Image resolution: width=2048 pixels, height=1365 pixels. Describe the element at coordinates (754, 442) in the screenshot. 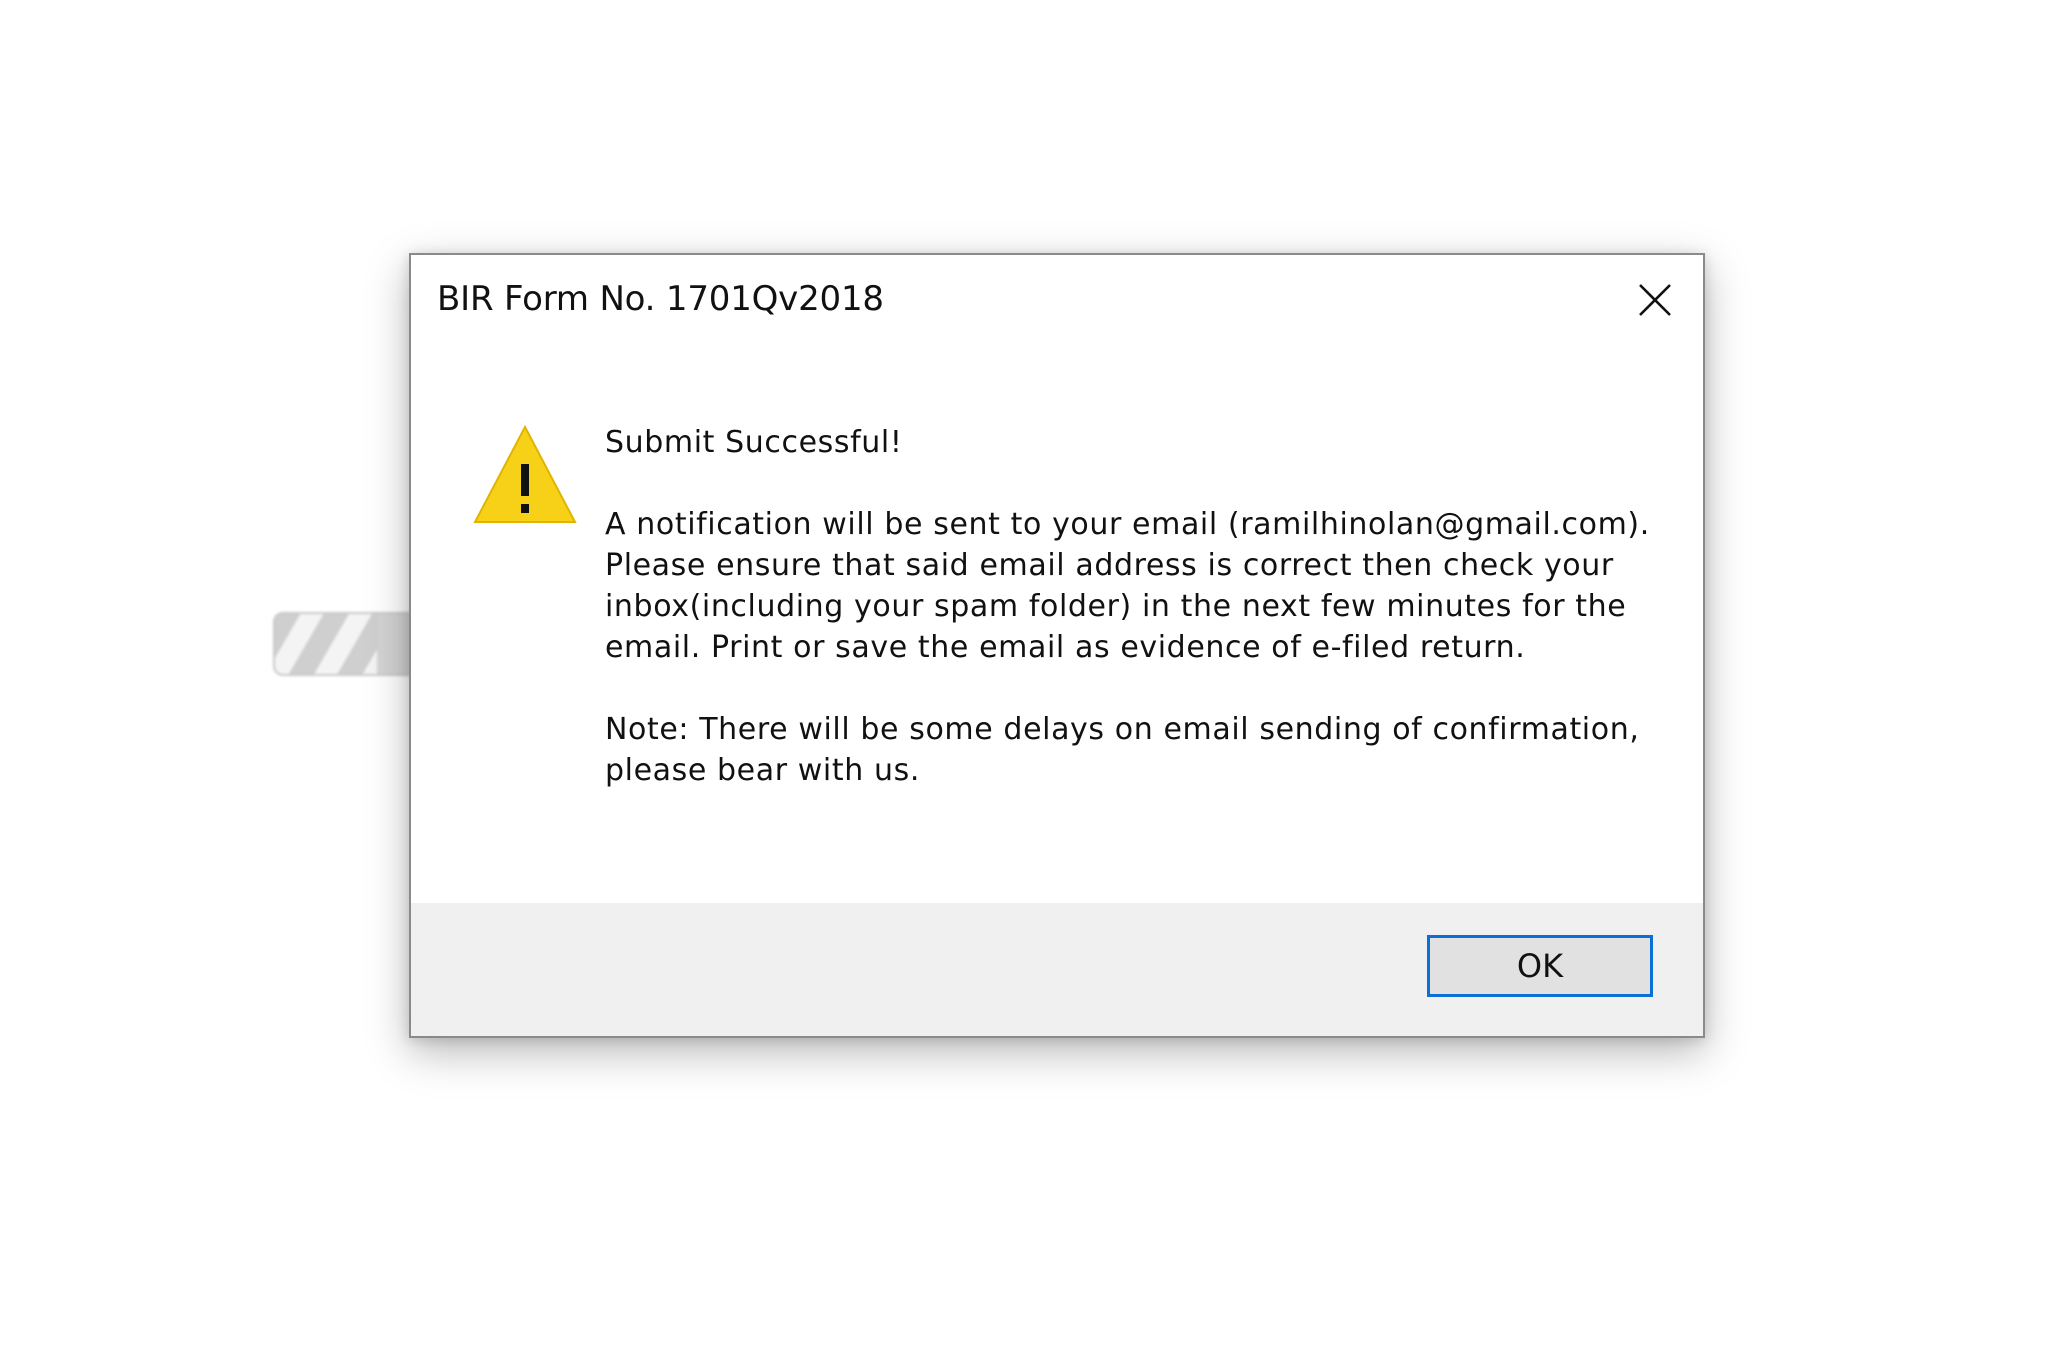

I see `message-headline: Submit Successful!` at that location.